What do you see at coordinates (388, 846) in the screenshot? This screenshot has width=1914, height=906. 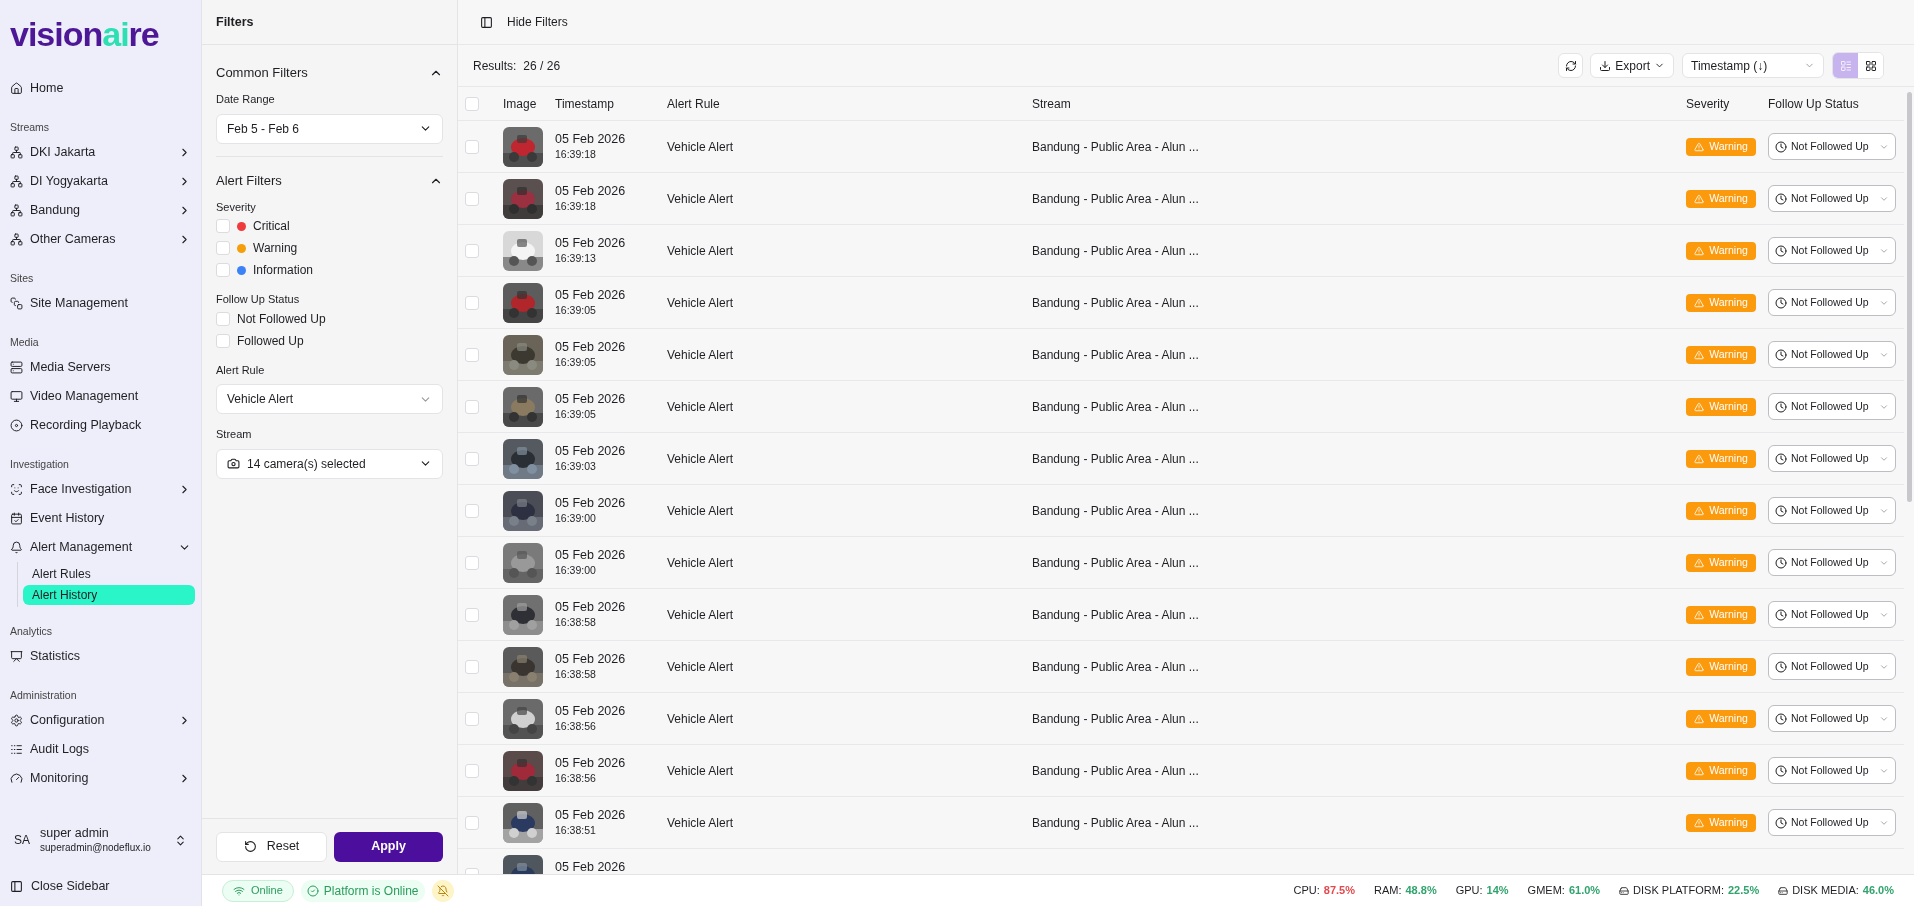 I see `apply-button: Apply` at bounding box center [388, 846].